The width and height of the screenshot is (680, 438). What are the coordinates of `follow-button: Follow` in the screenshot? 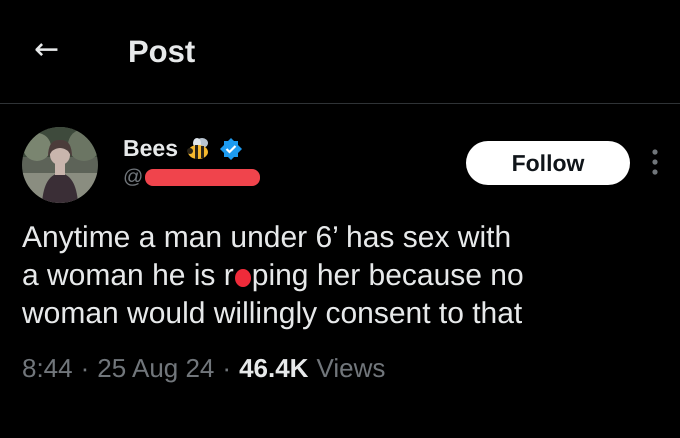 It's located at (548, 163).